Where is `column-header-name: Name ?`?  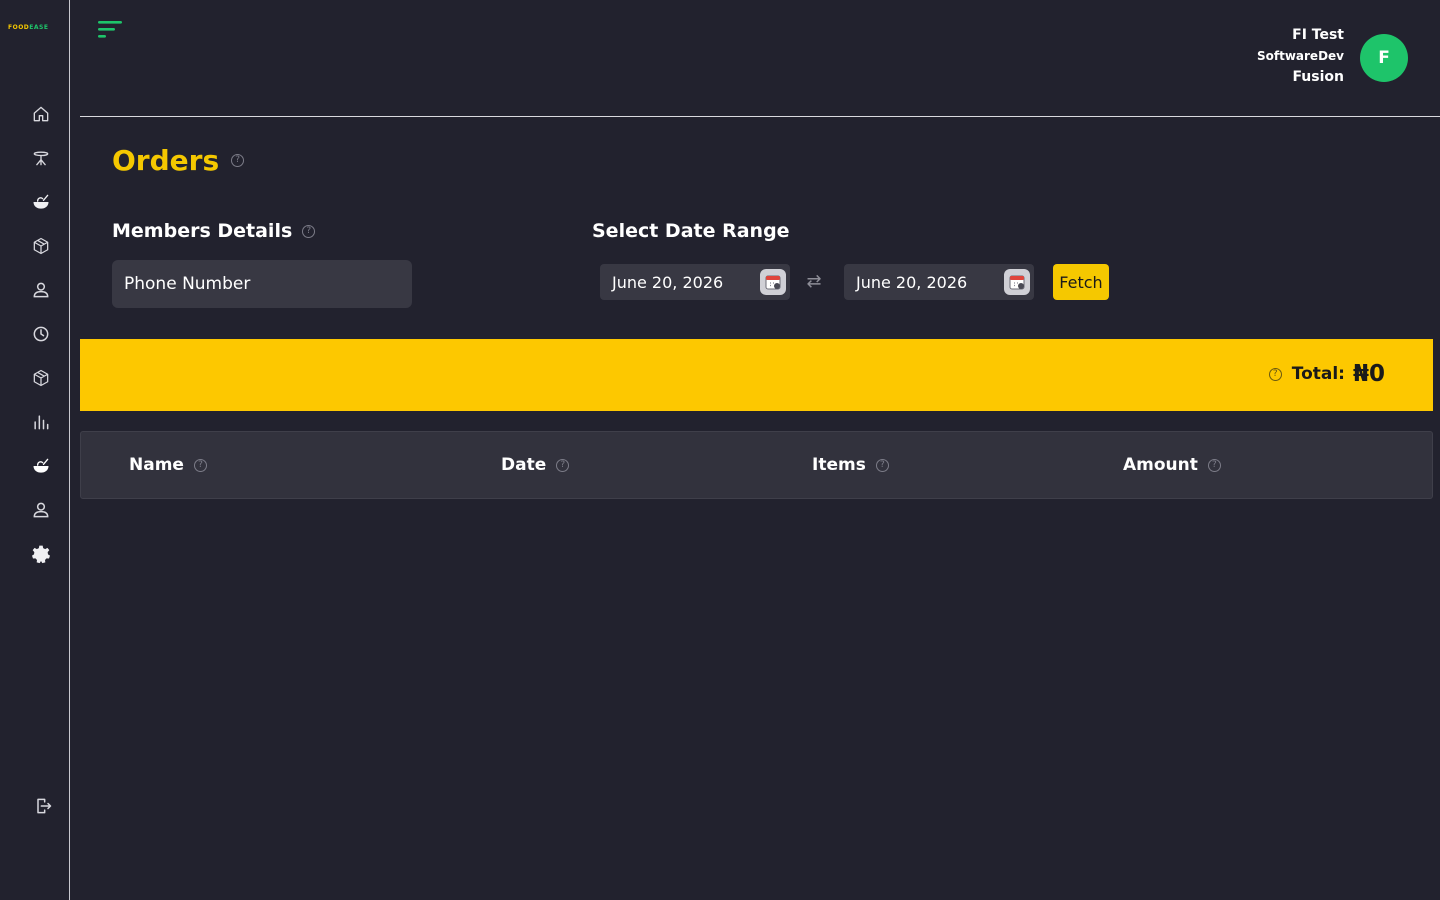 column-header-name: Name ? is located at coordinates (168, 465).